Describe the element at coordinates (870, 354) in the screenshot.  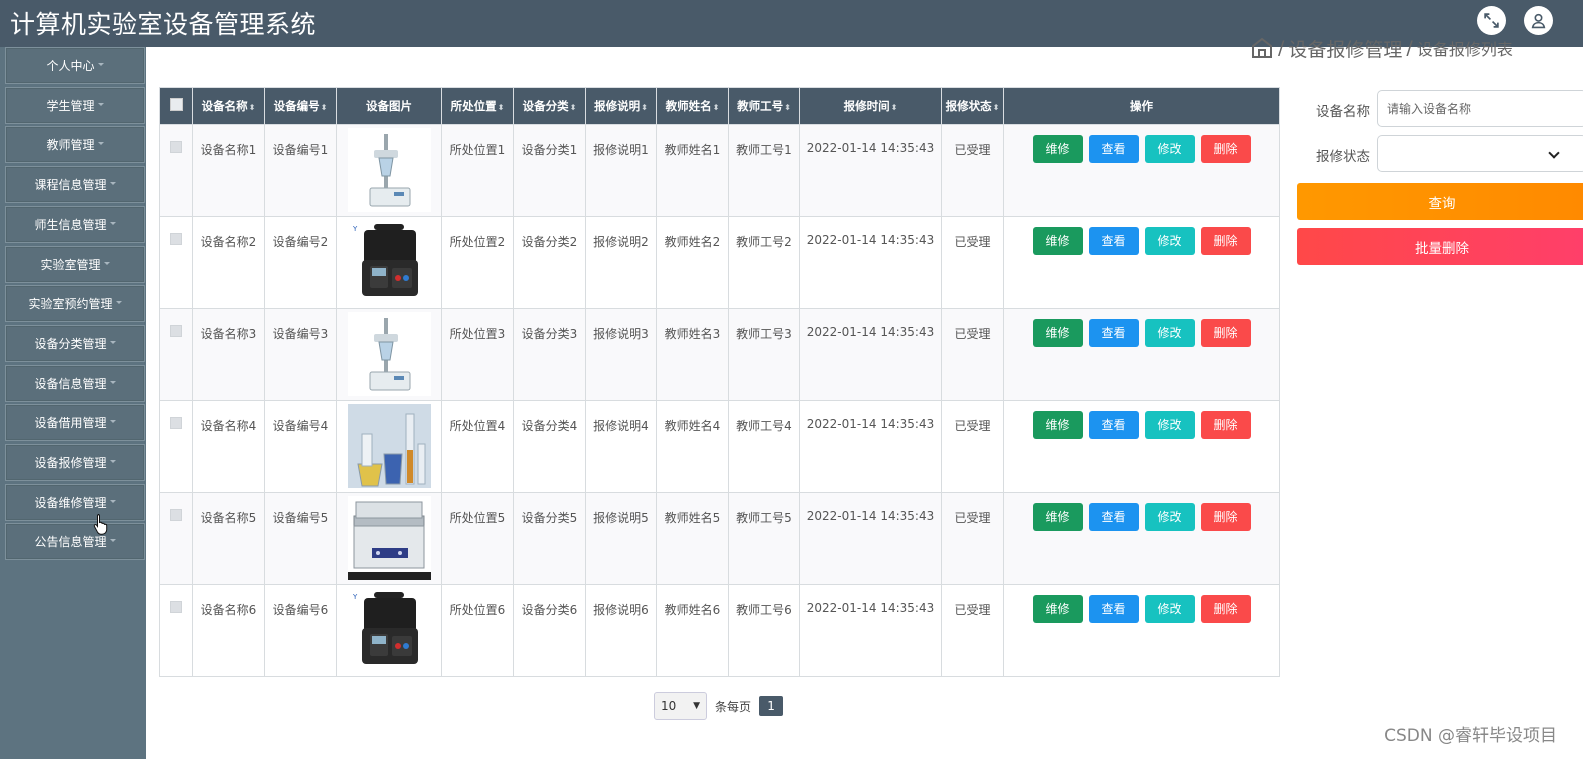
I see `cell-time: 2022-01-14 14:35:43` at that location.